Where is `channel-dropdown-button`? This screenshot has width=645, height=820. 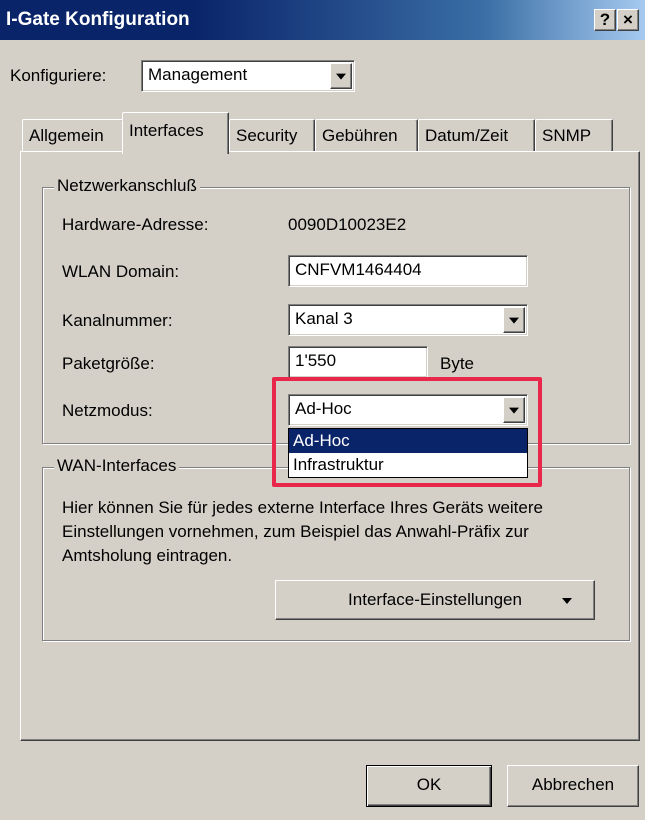 channel-dropdown-button is located at coordinates (514, 320).